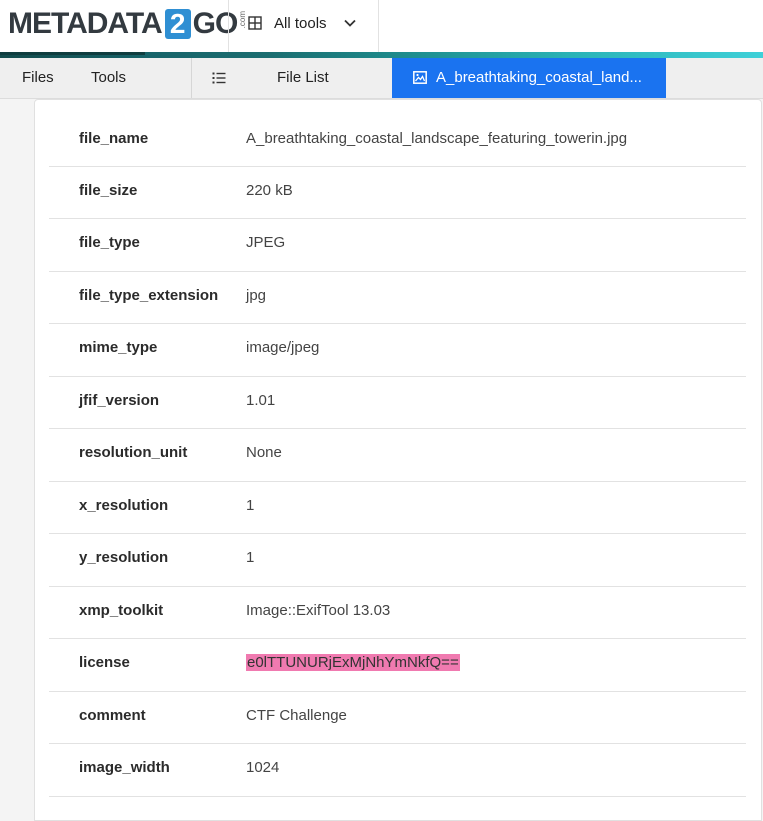  I want to click on tab-file-list: File List, so click(291, 78).